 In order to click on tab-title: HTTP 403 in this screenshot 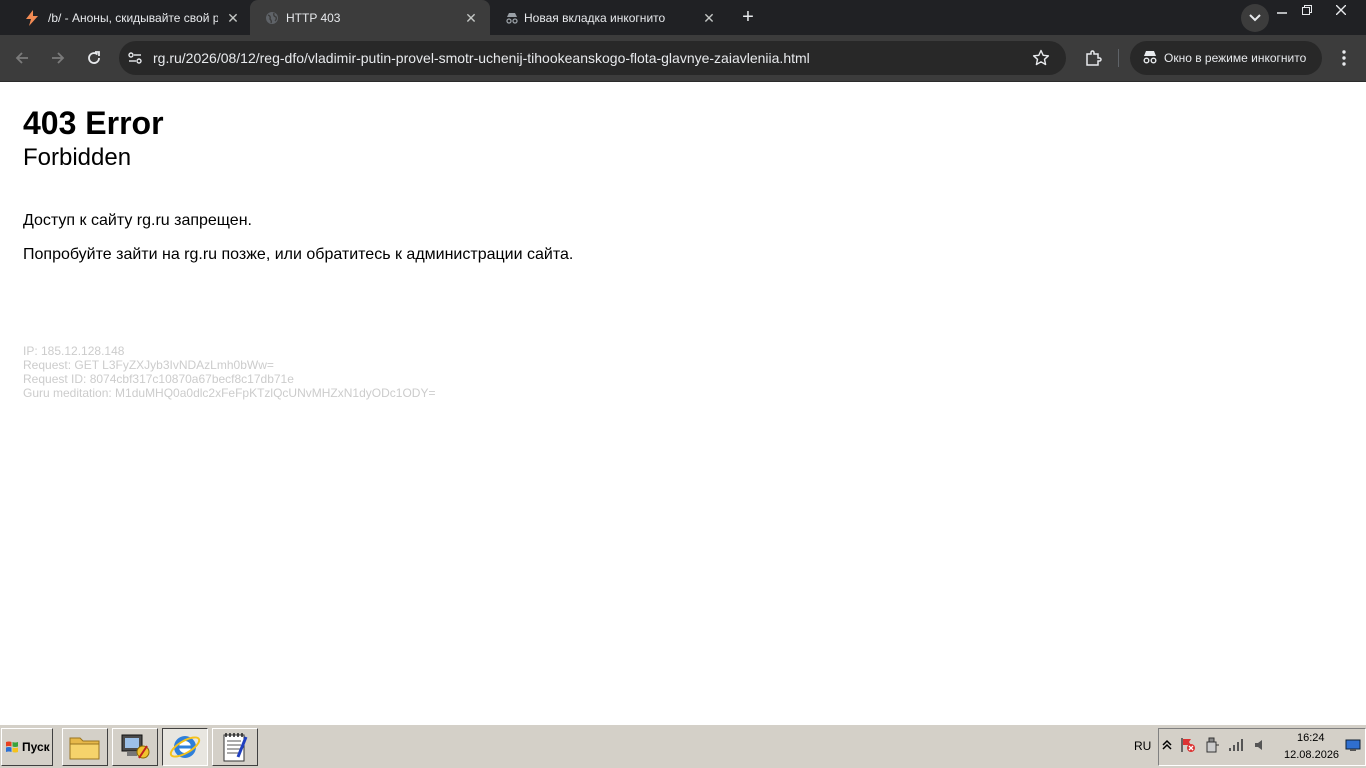, I will do `click(313, 17)`.